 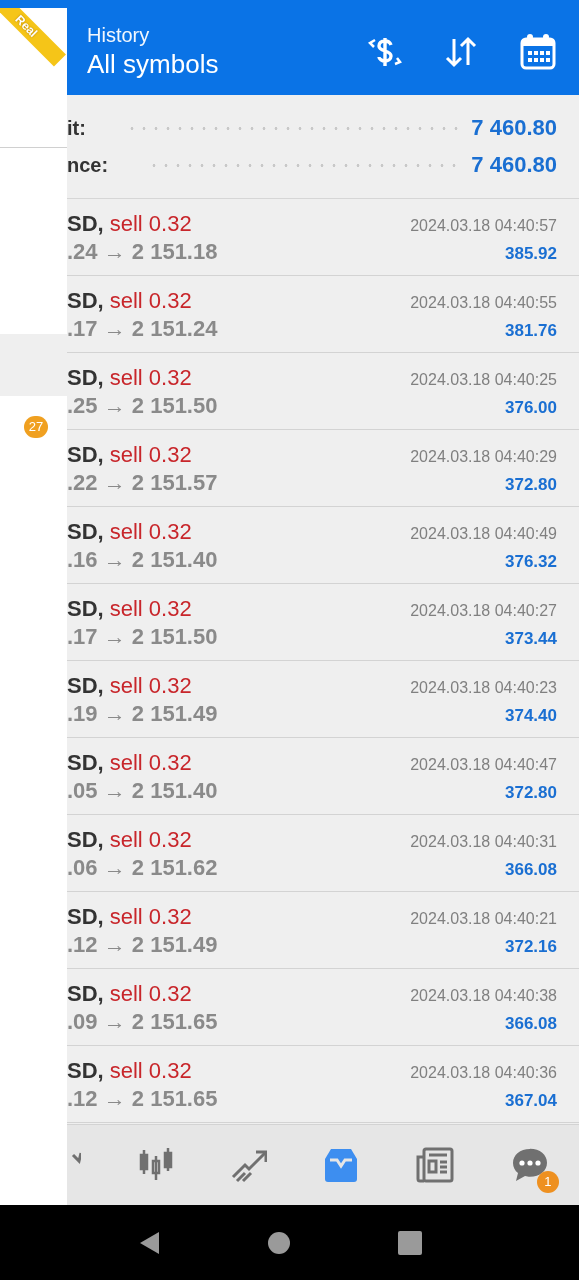 I want to click on recents-icon, so click(x=409, y=1242).